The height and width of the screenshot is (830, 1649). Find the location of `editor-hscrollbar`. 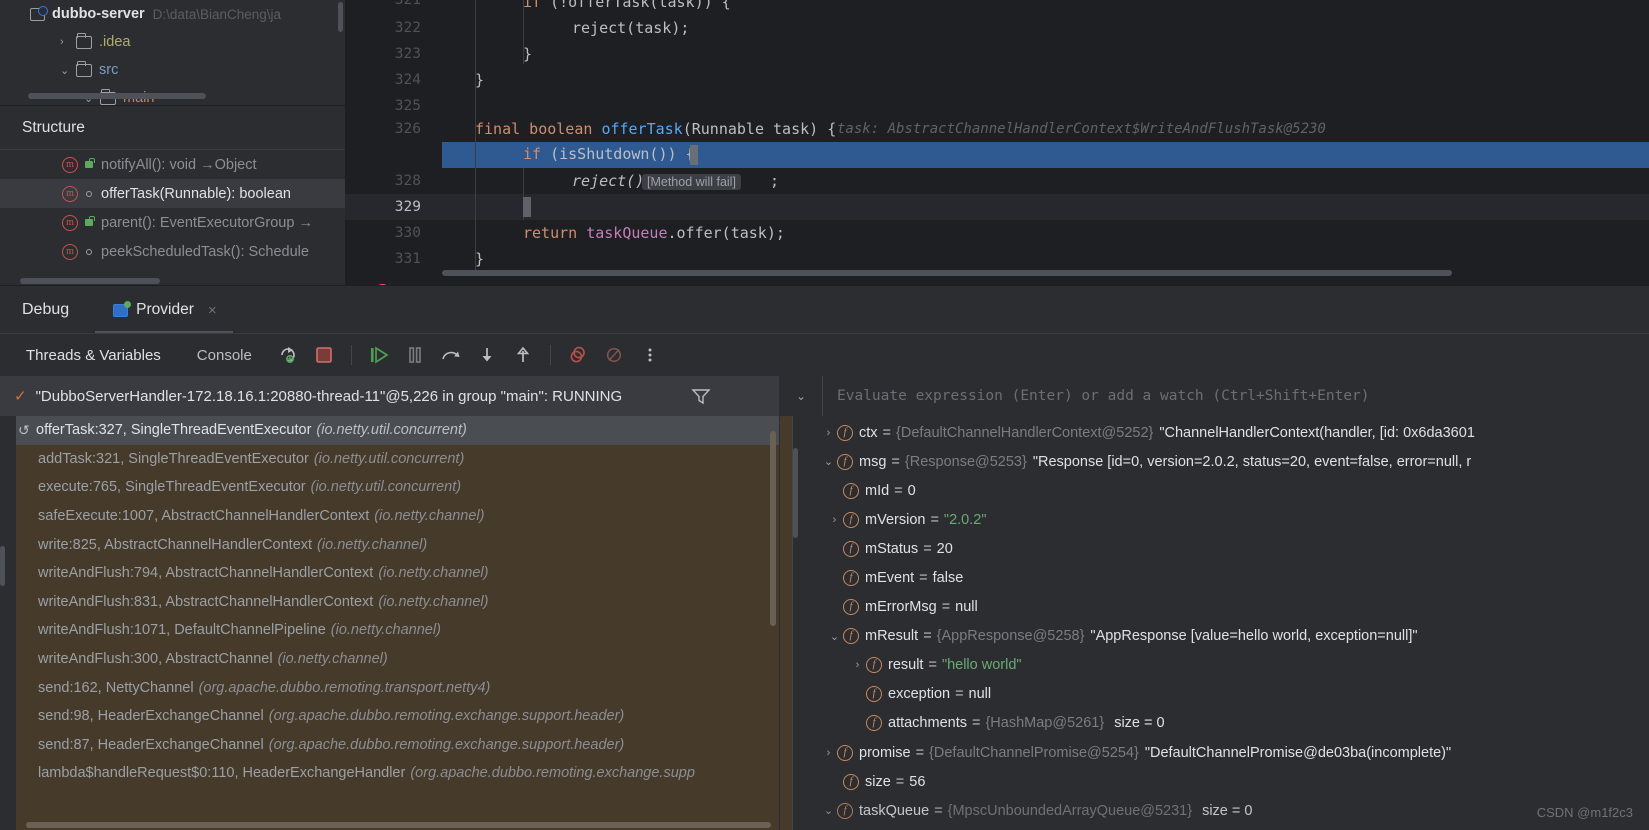

editor-hscrollbar is located at coordinates (947, 273).